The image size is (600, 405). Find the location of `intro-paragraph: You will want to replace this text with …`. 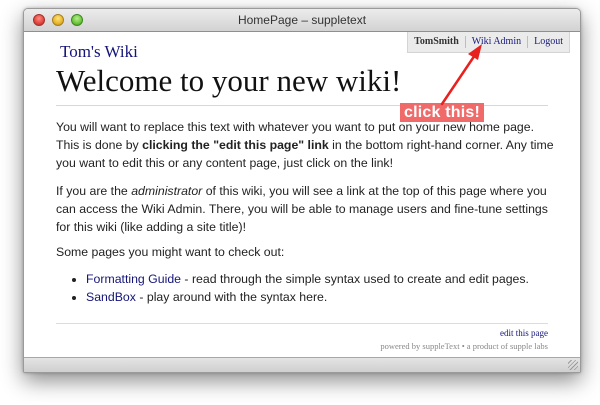

intro-paragraph: You will want to replace this text with … is located at coordinates (306, 145).